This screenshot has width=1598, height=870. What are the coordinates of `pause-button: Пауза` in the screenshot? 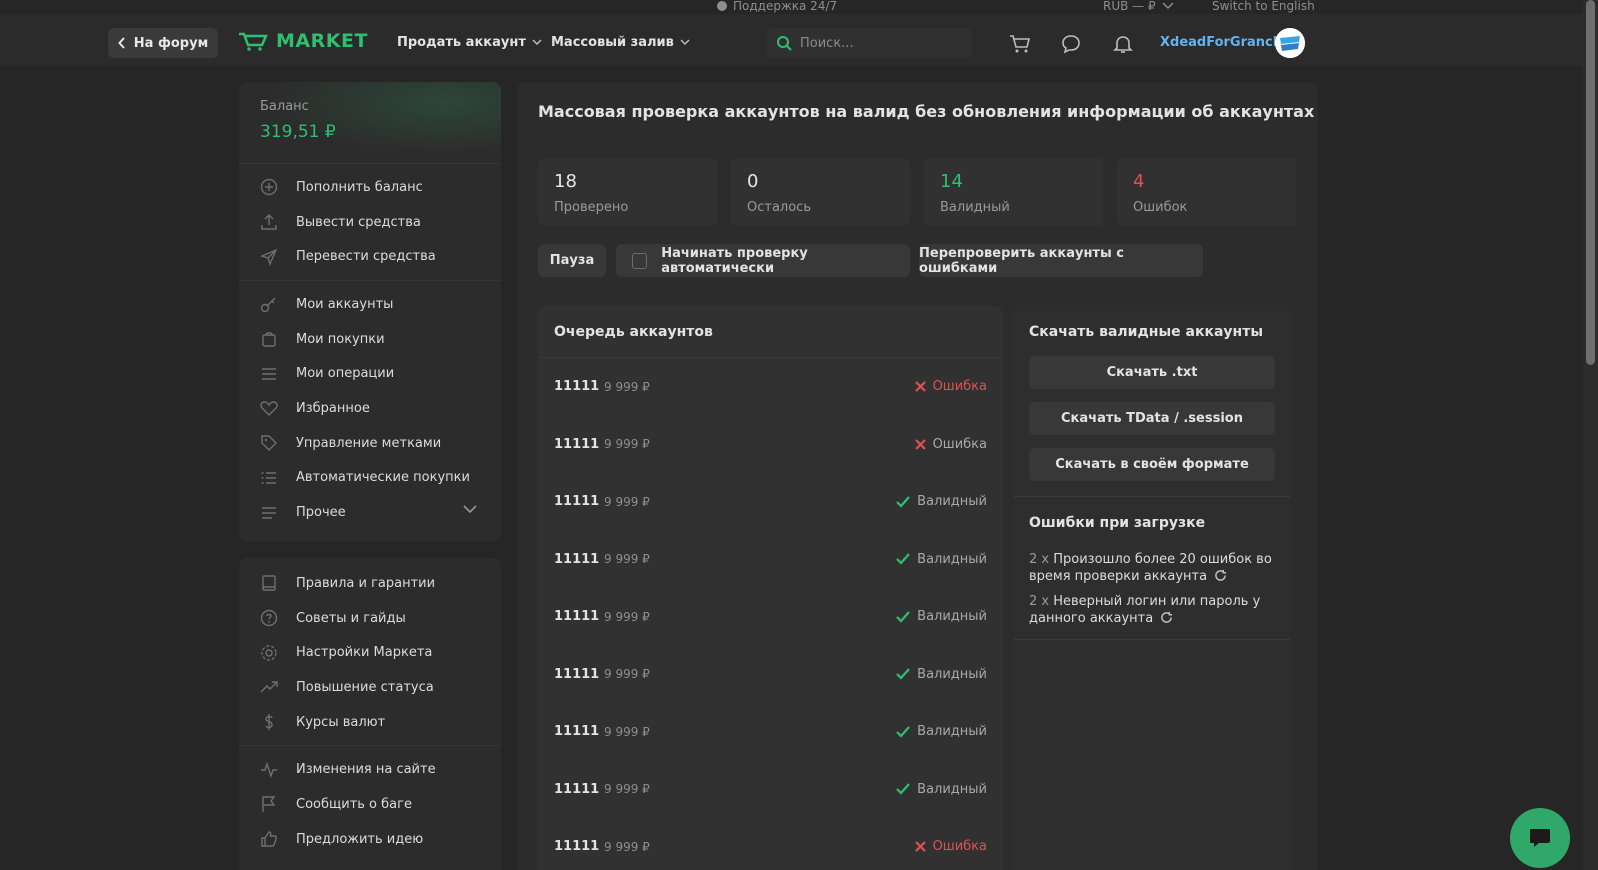 It's located at (572, 260).